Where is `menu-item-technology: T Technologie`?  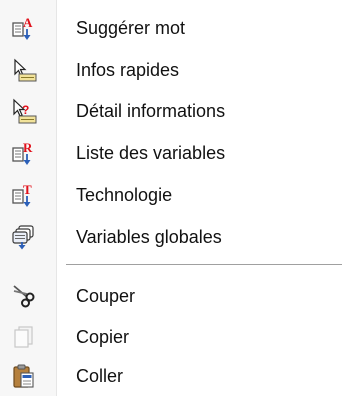
menu-item-technology: T Technologie is located at coordinates (176, 194).